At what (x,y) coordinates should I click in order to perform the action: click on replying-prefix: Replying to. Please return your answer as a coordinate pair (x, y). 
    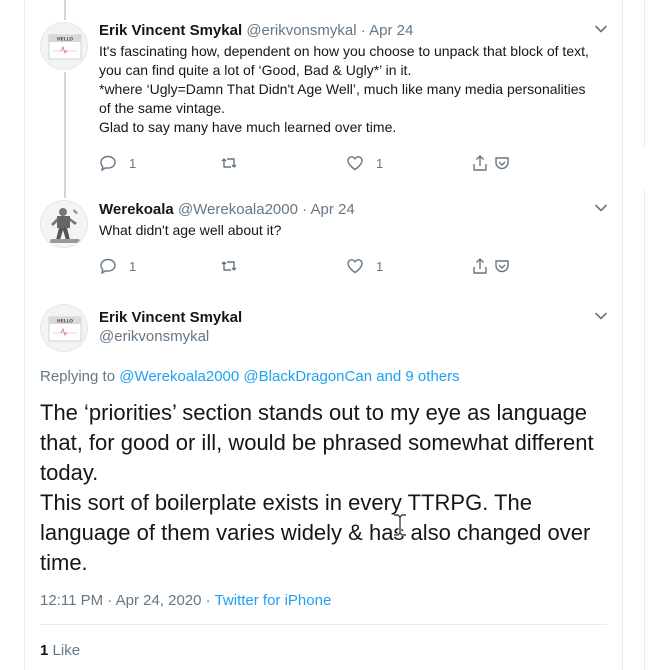
    Looking at the image, I should click on (78, 376).